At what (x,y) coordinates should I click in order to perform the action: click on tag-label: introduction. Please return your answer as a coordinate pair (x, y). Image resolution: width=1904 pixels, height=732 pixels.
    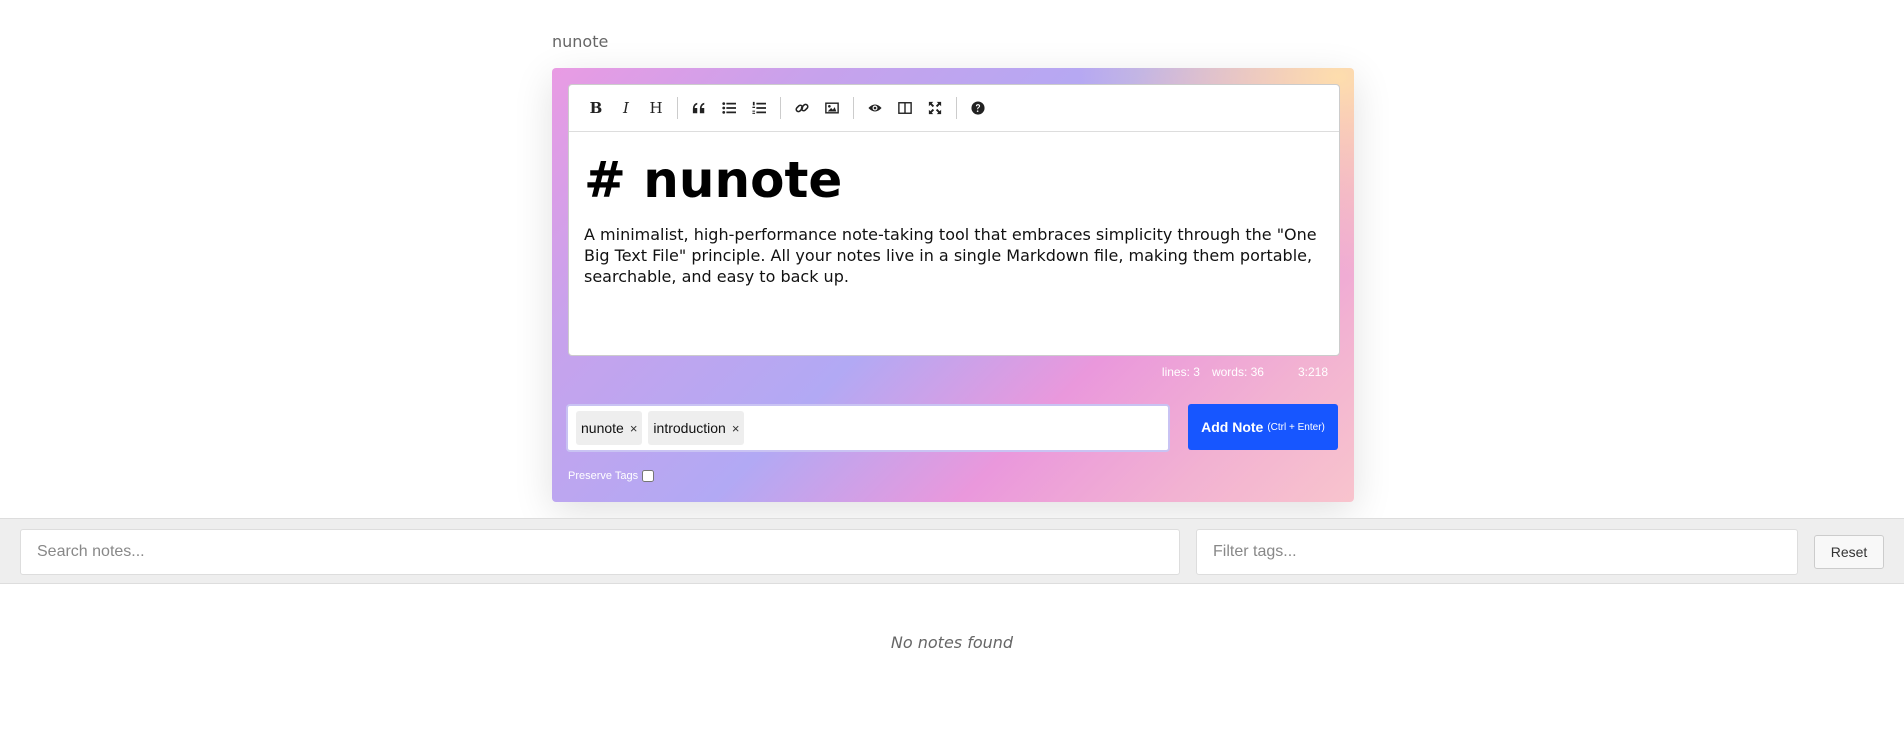
    Looking at the image, I should click on (689, 428).